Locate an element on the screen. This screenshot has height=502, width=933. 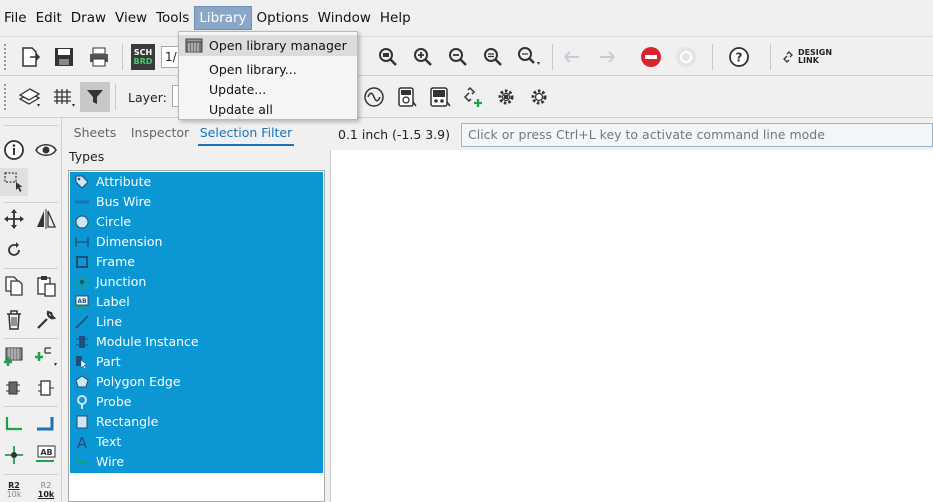
help-button: ? is located at coordinates (739, 57).